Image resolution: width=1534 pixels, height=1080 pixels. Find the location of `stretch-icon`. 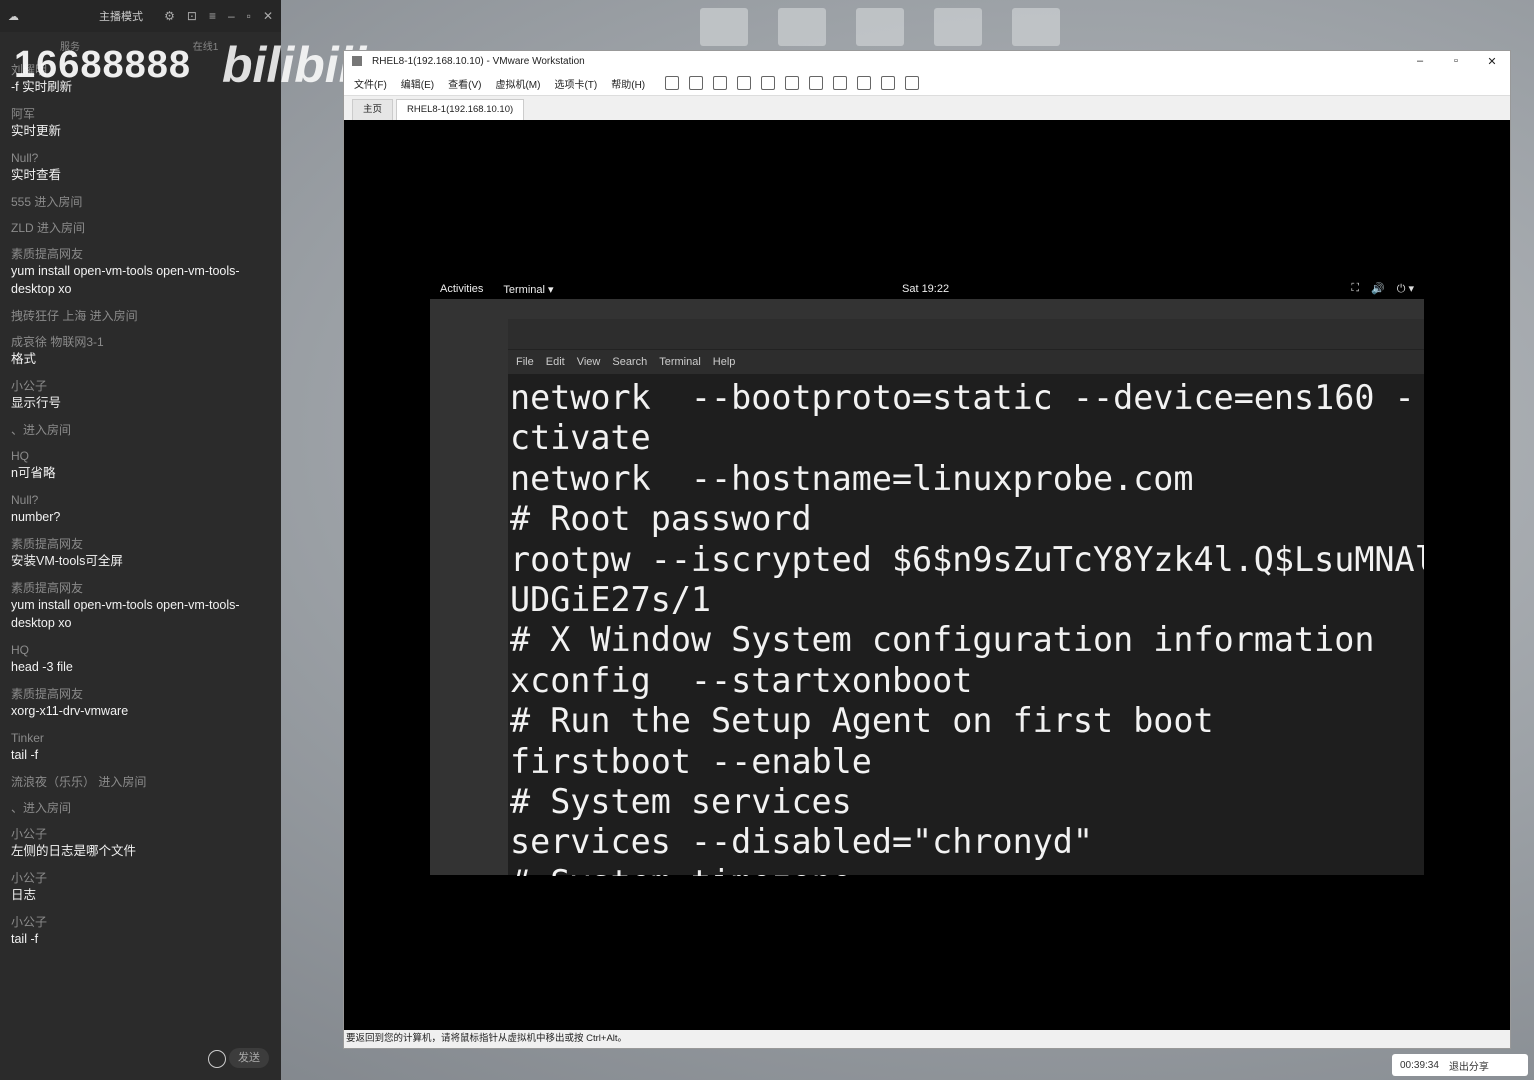

stretch-icon is located at coordinates (912, 83).